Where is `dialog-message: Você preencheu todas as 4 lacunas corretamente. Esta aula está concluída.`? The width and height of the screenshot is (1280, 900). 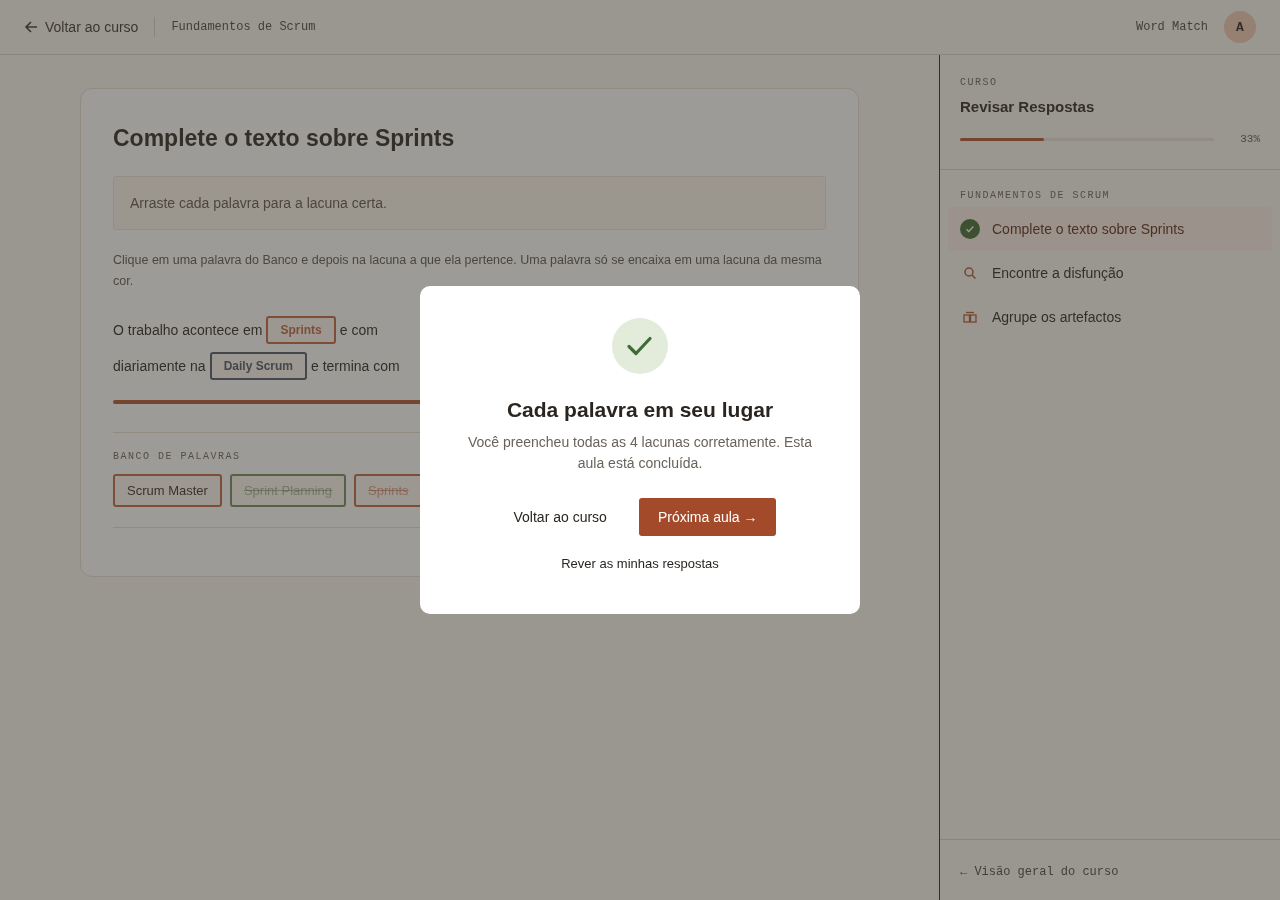
dialog-message: Você preencheu todas as 4 lacunas corretamente. Esta aula está concluída. is located at coordinates (640, 453).